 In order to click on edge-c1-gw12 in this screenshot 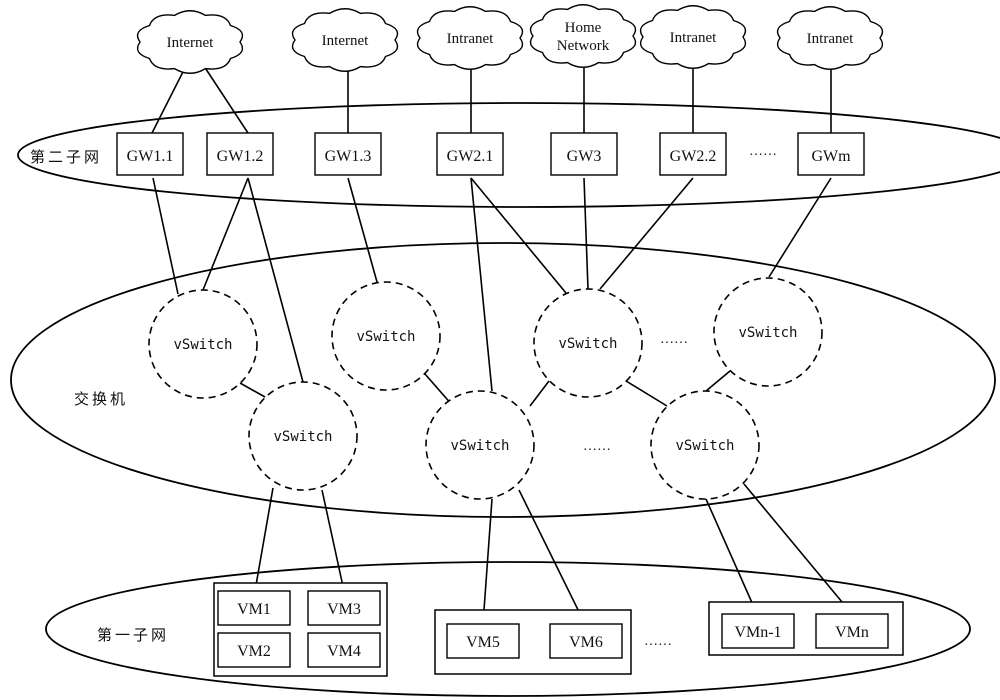, I will do `click(224, 96)`.